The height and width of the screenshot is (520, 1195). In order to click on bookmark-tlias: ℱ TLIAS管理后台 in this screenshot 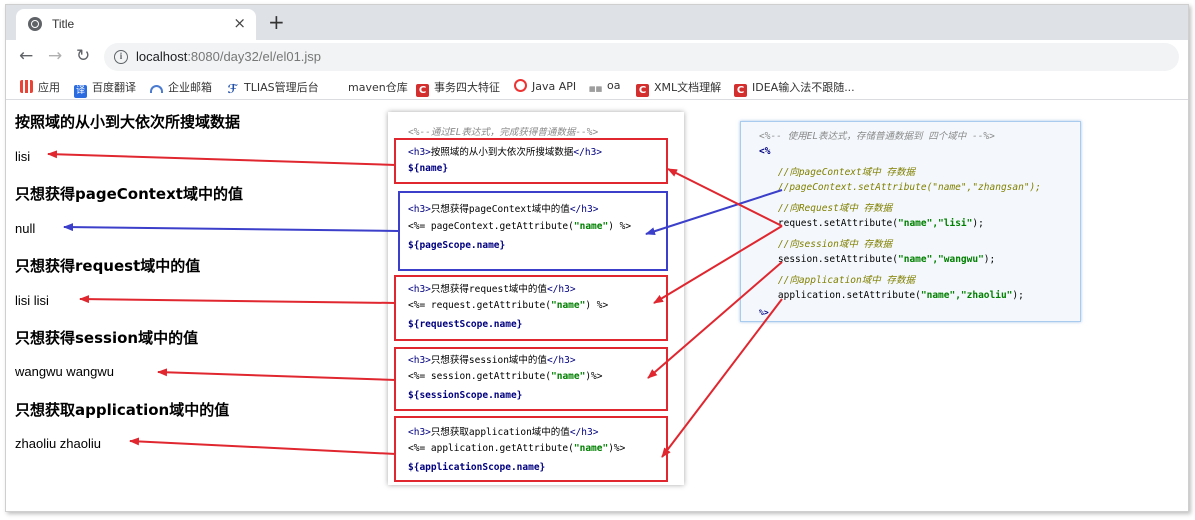, I will do `click(272, 87)`.